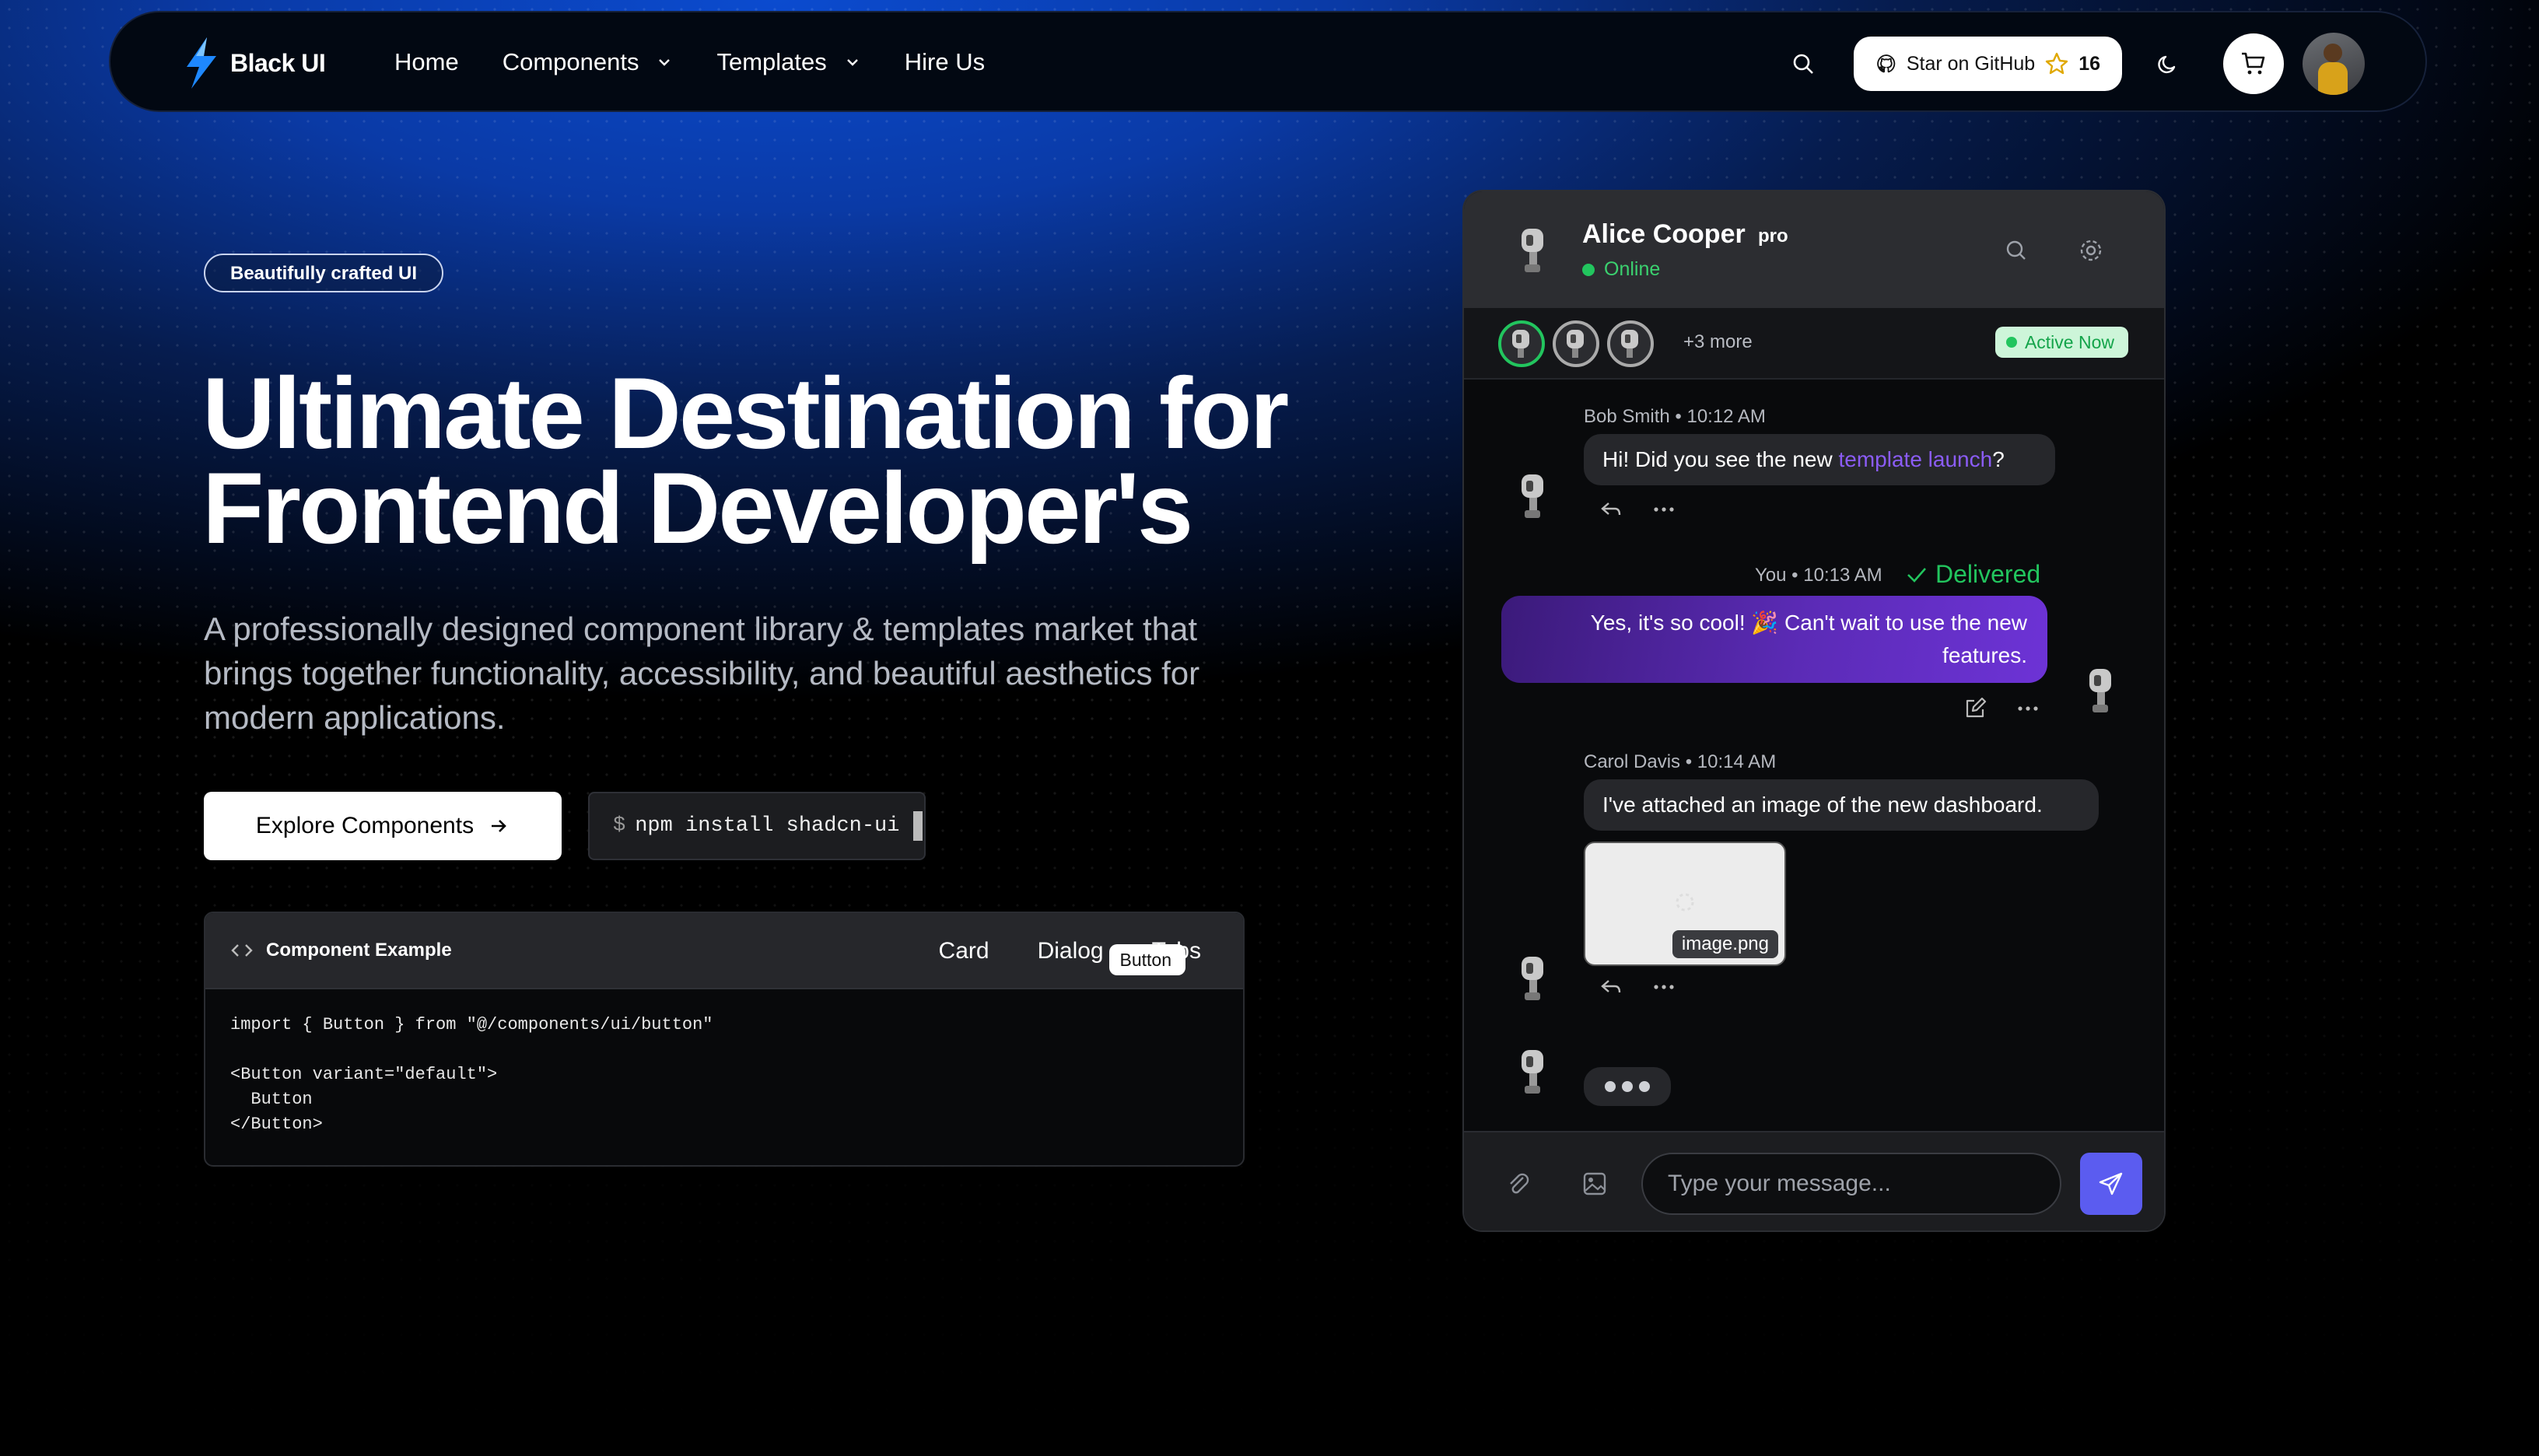  I want to click on delivered-status: Delivered, so click(1973, 575).